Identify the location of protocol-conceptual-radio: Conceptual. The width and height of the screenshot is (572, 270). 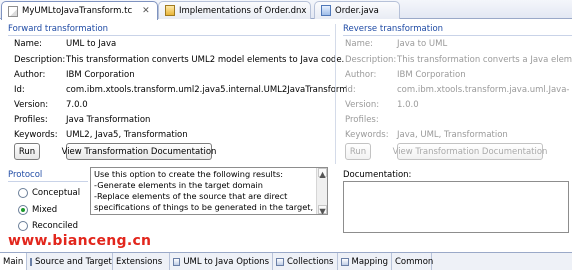
(49, 193).